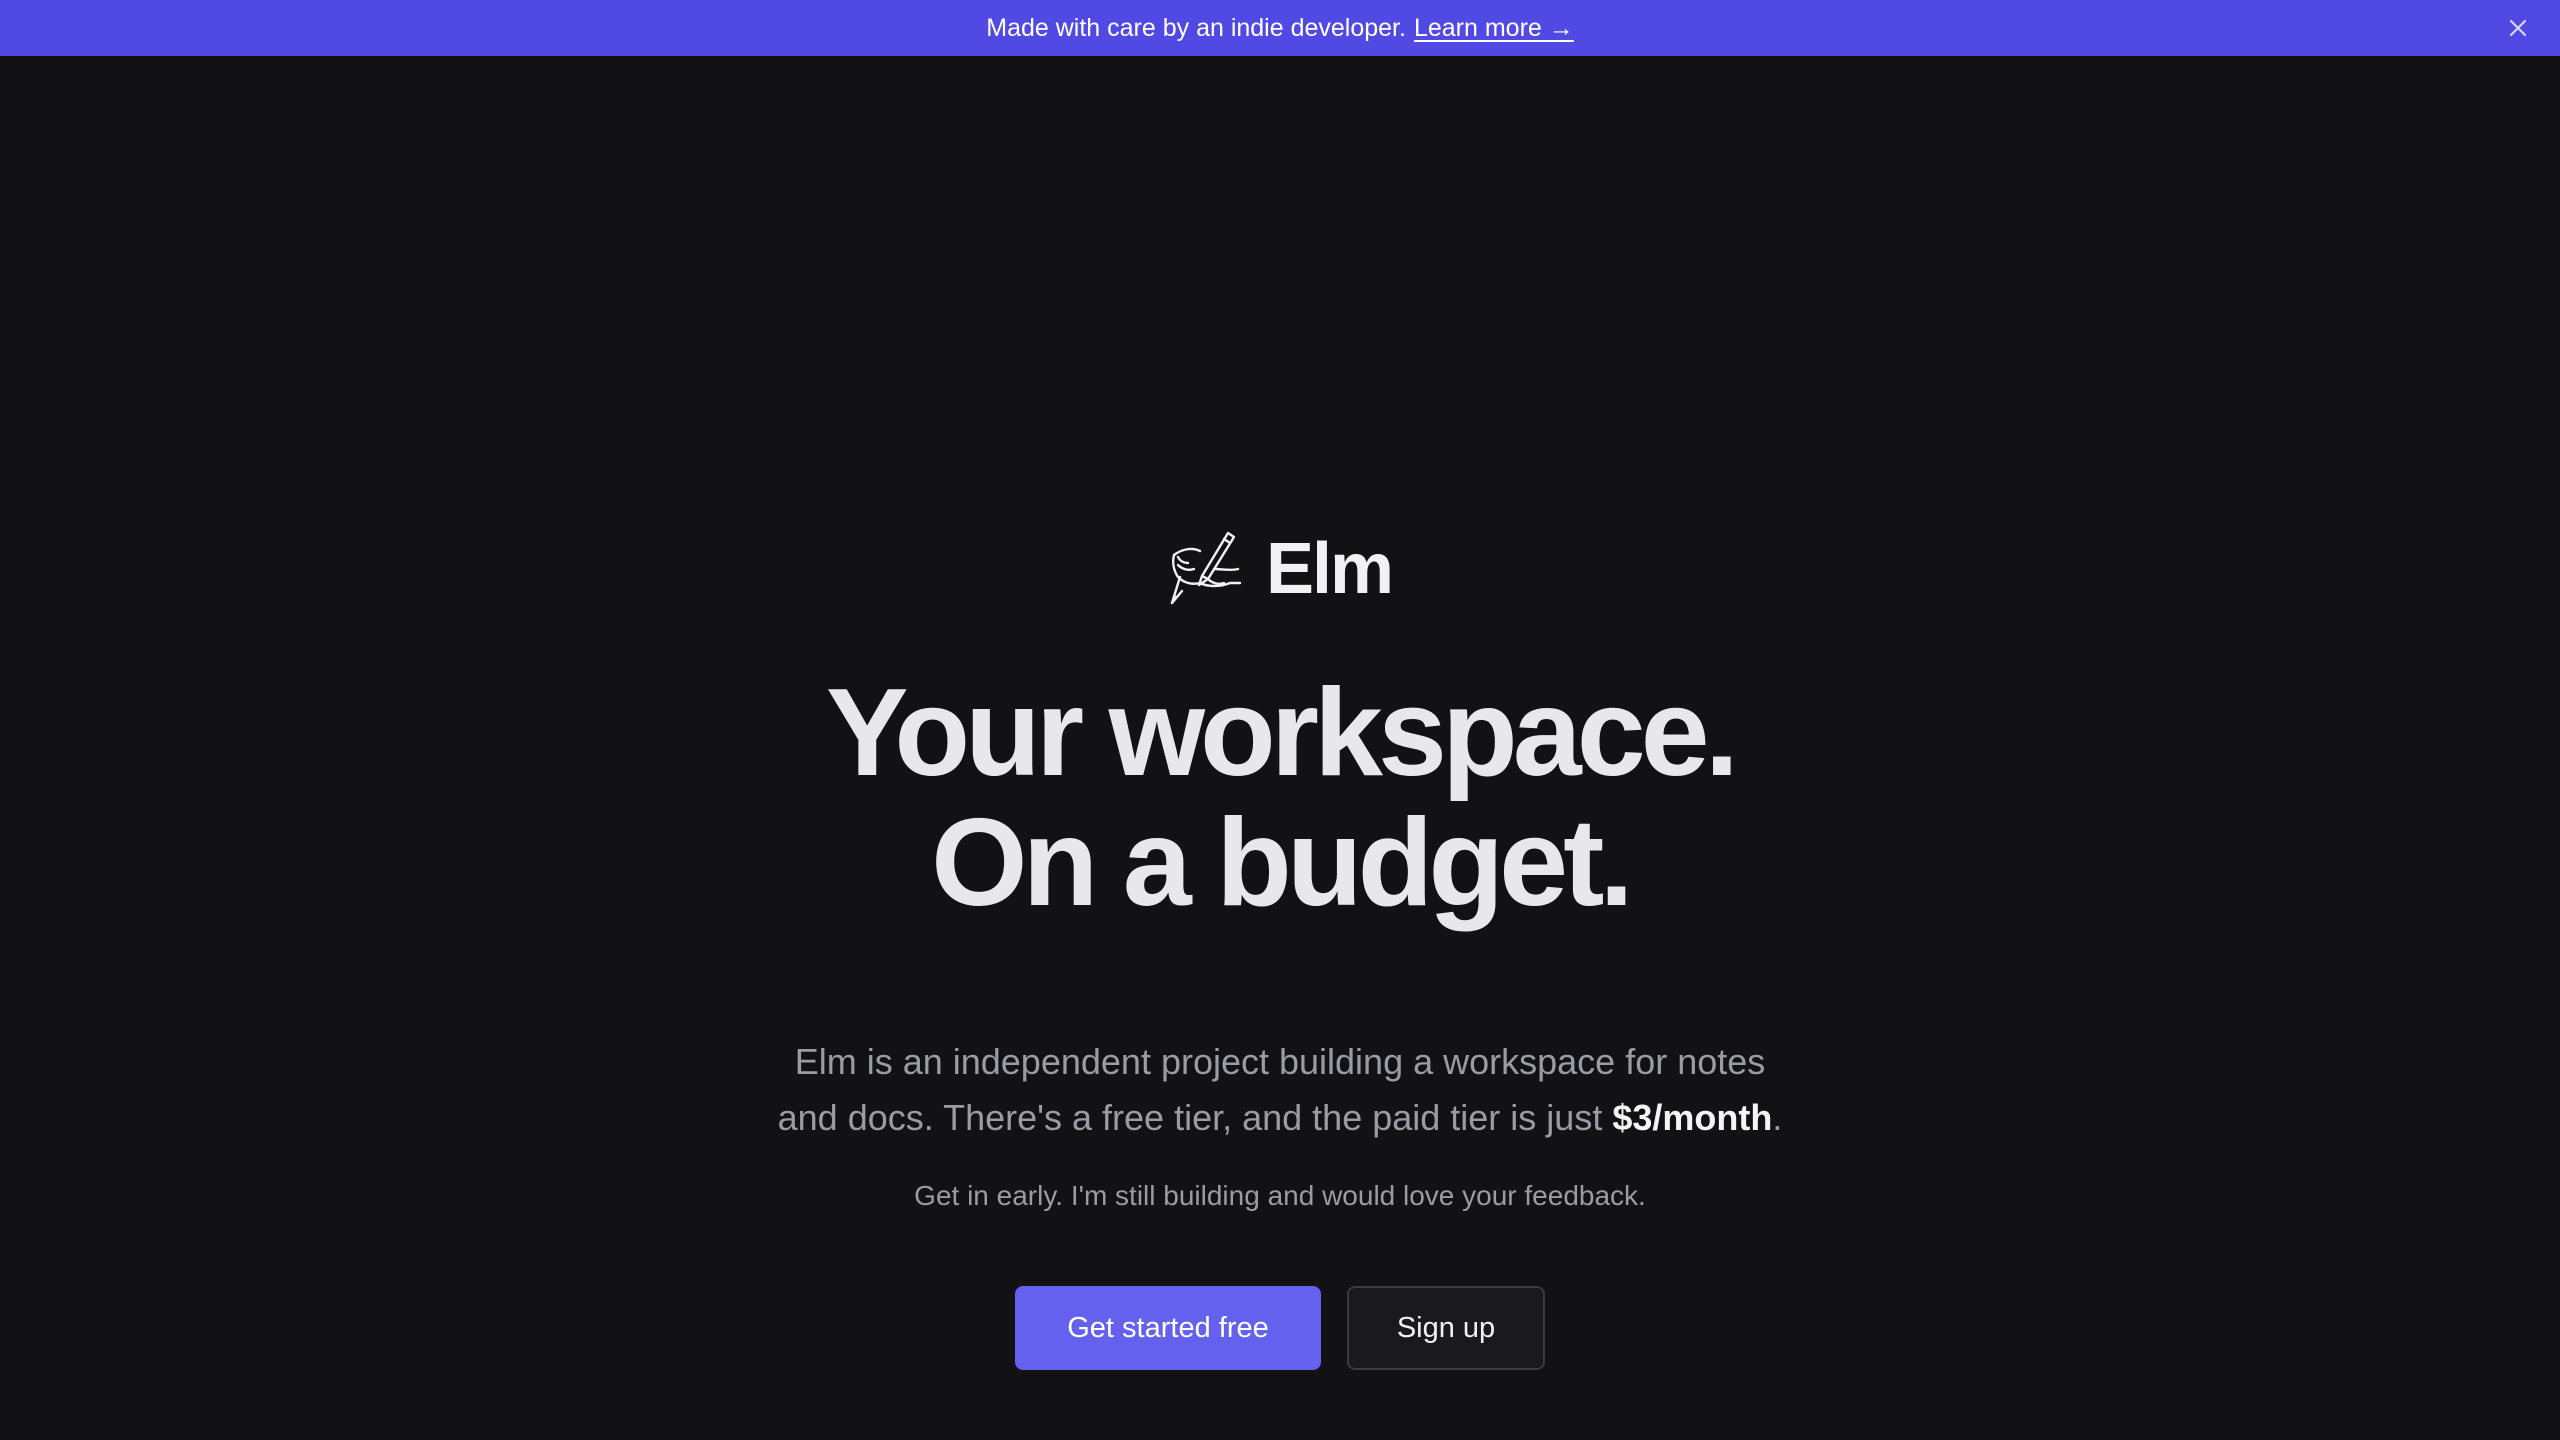 Image resolution: width=2560 pixels, height=1440 pixels. What do you see at coordinates (1494, 28) in the screenshot?
I see `learn-more-link: Learn more →` at bounding box center [1494, 28].